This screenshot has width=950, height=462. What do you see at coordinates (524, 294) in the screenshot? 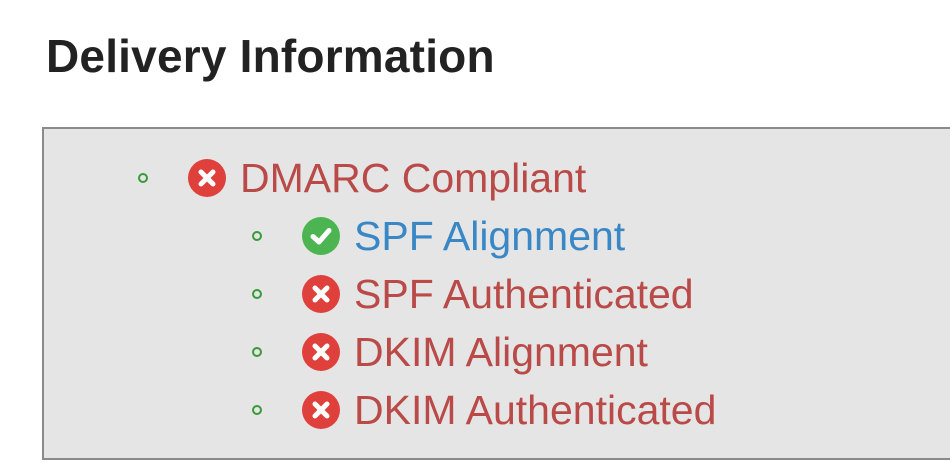
I see `spf-authenticated-label: SPF Authenticated` at bounding box center [524, 294].